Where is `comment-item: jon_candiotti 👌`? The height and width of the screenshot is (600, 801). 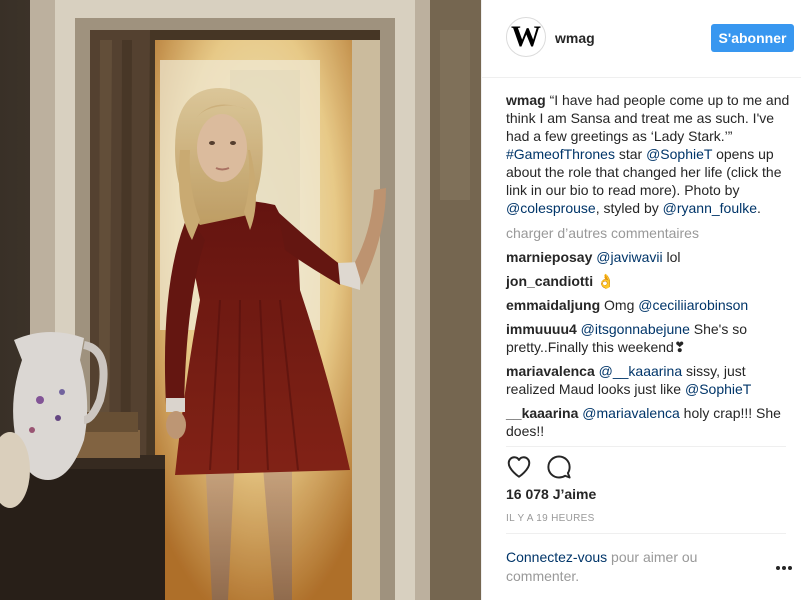 comment-item: jon_candiotti 👌 is located at coordinates (652, 281).